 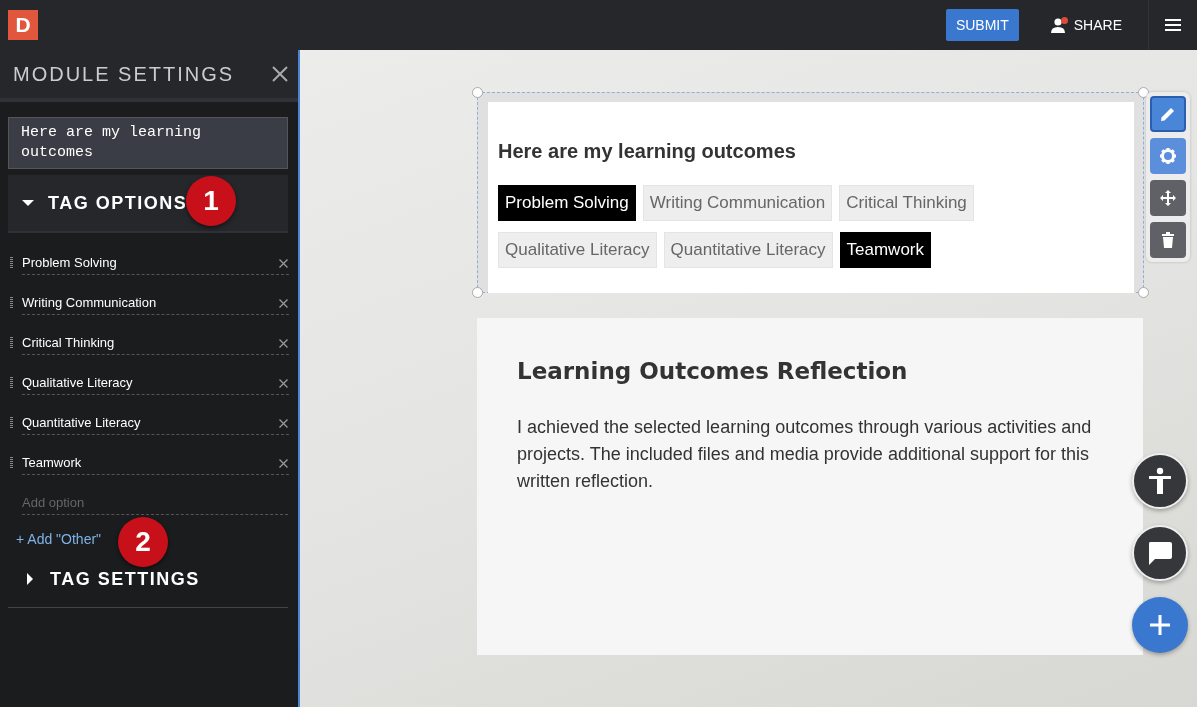 What do you see at coordinates (1160, 481) in the screenshot?
I see `accessibility-icon` at bounding box center [1160, 481].